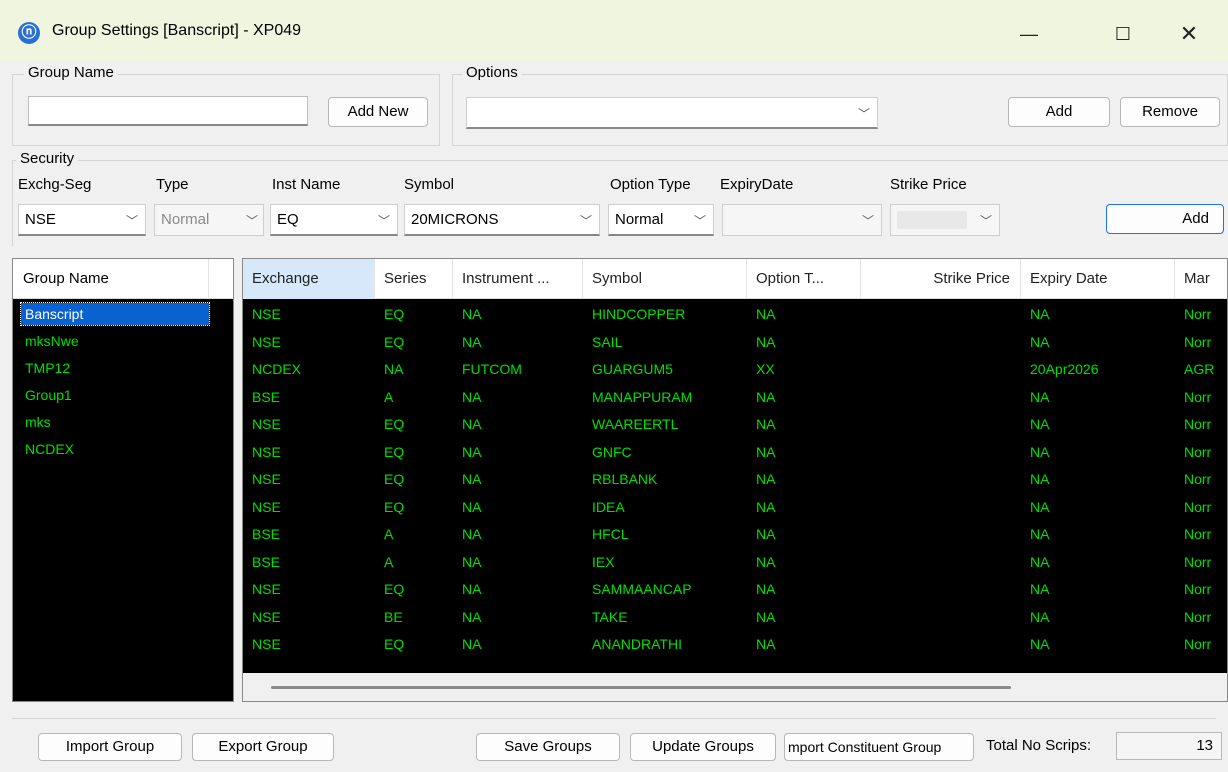 The height and width of the screenshot is (772, 1228). Describe the element at coordinates (642, 589) in the screenshot. I see `table-cell: SAMMAANCAP` at that location.